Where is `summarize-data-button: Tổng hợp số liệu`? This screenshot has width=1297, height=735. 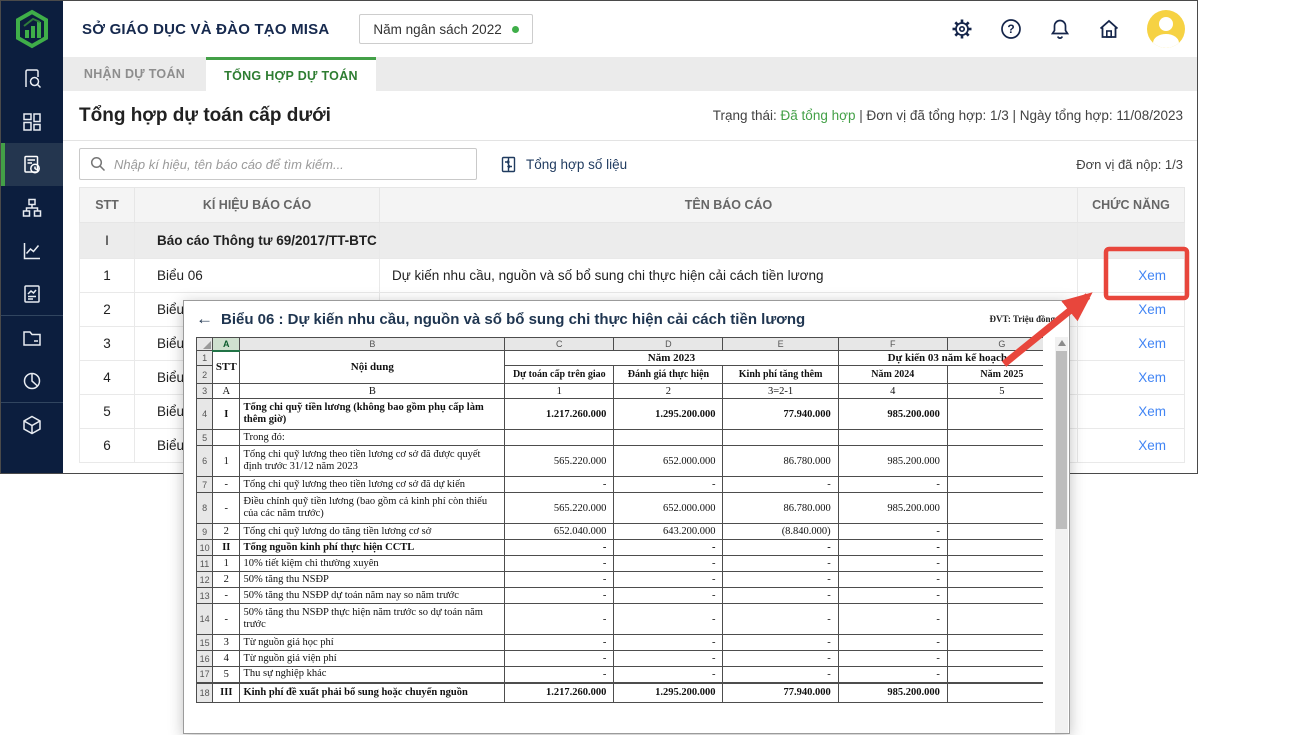
summarize-data-button: Tổng hợp số liệu is located at coordinates (563, 164).